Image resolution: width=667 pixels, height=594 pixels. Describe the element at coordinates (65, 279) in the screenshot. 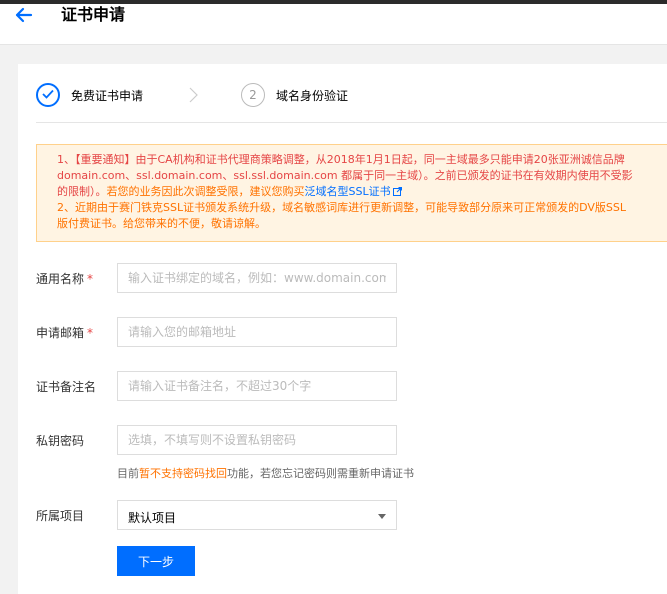

I see `common-name-label: 通用名称 *` at that location.